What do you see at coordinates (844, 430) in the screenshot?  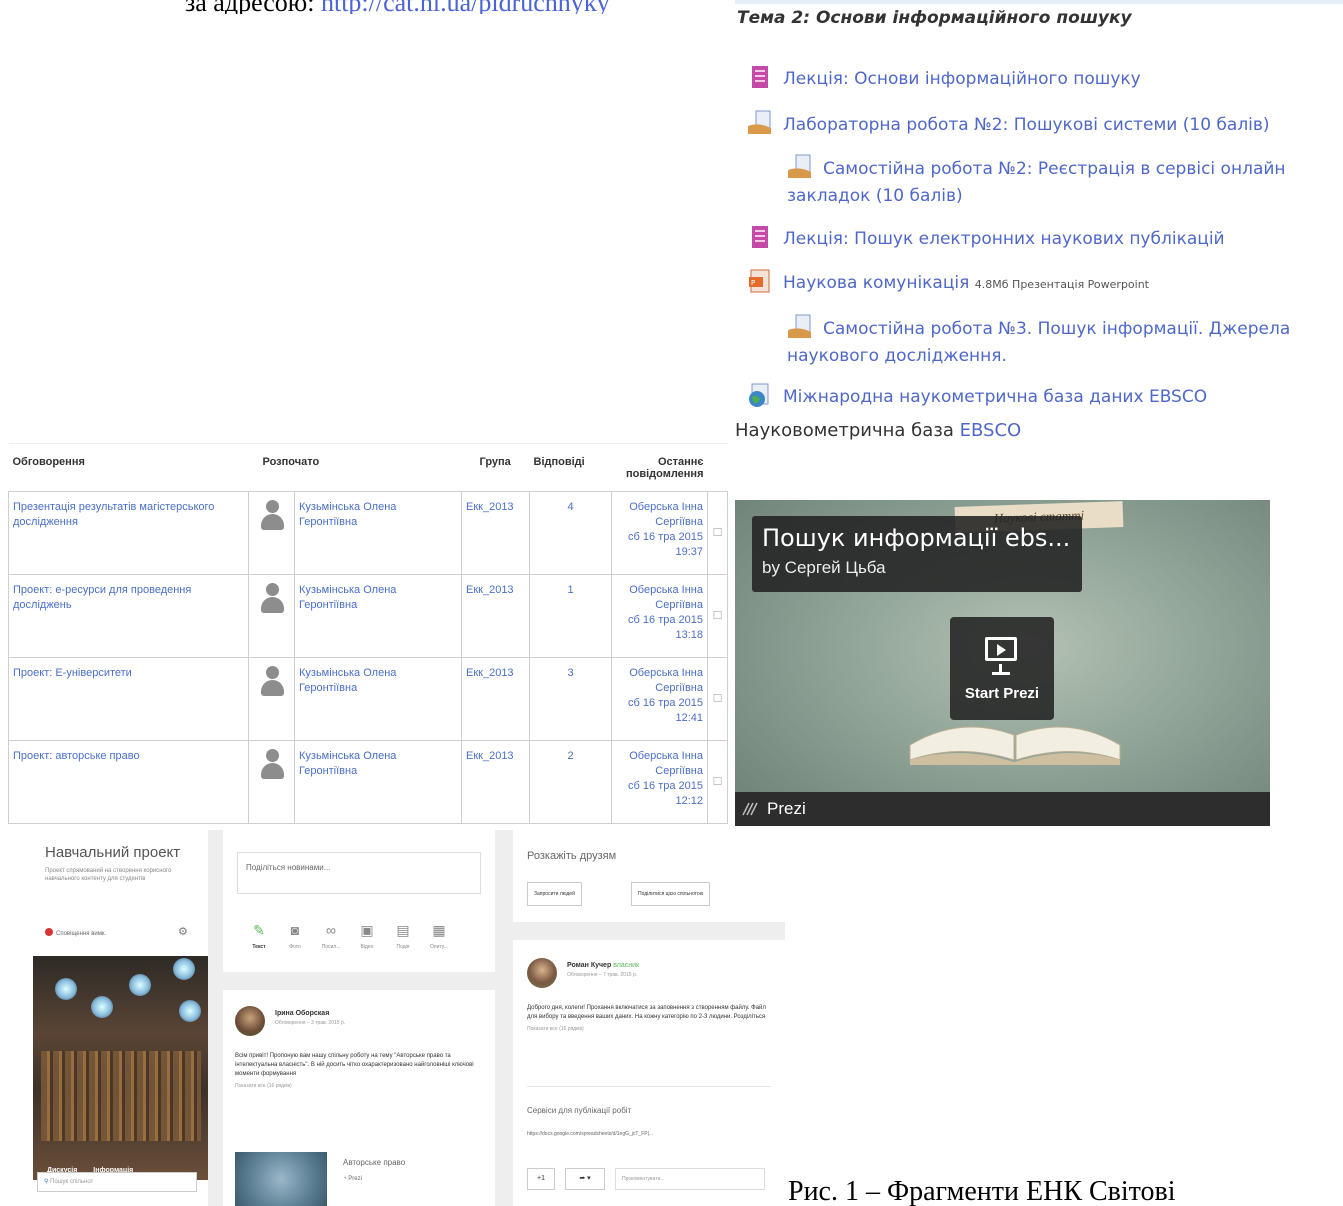 I see `ebsco-note-text: Науковометрична база` at bounding box center [844, 430].